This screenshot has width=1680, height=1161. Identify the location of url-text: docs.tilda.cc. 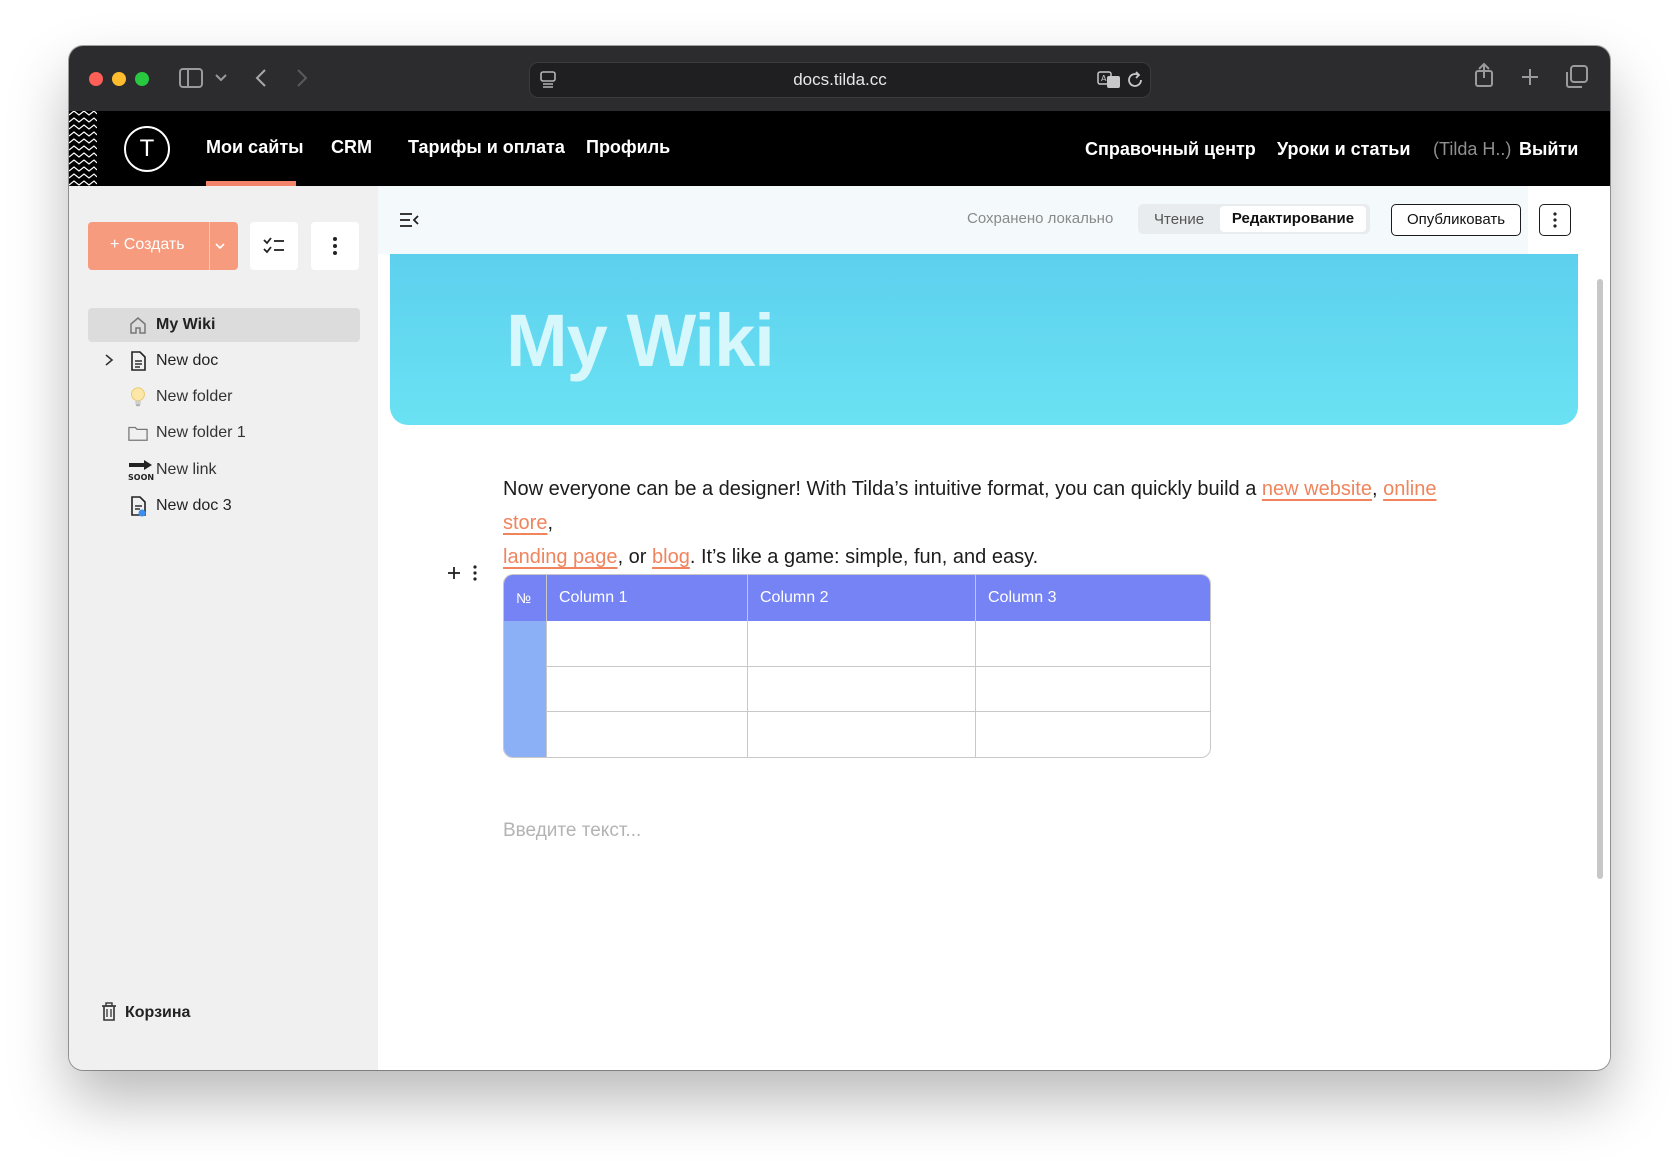
(840, 79).